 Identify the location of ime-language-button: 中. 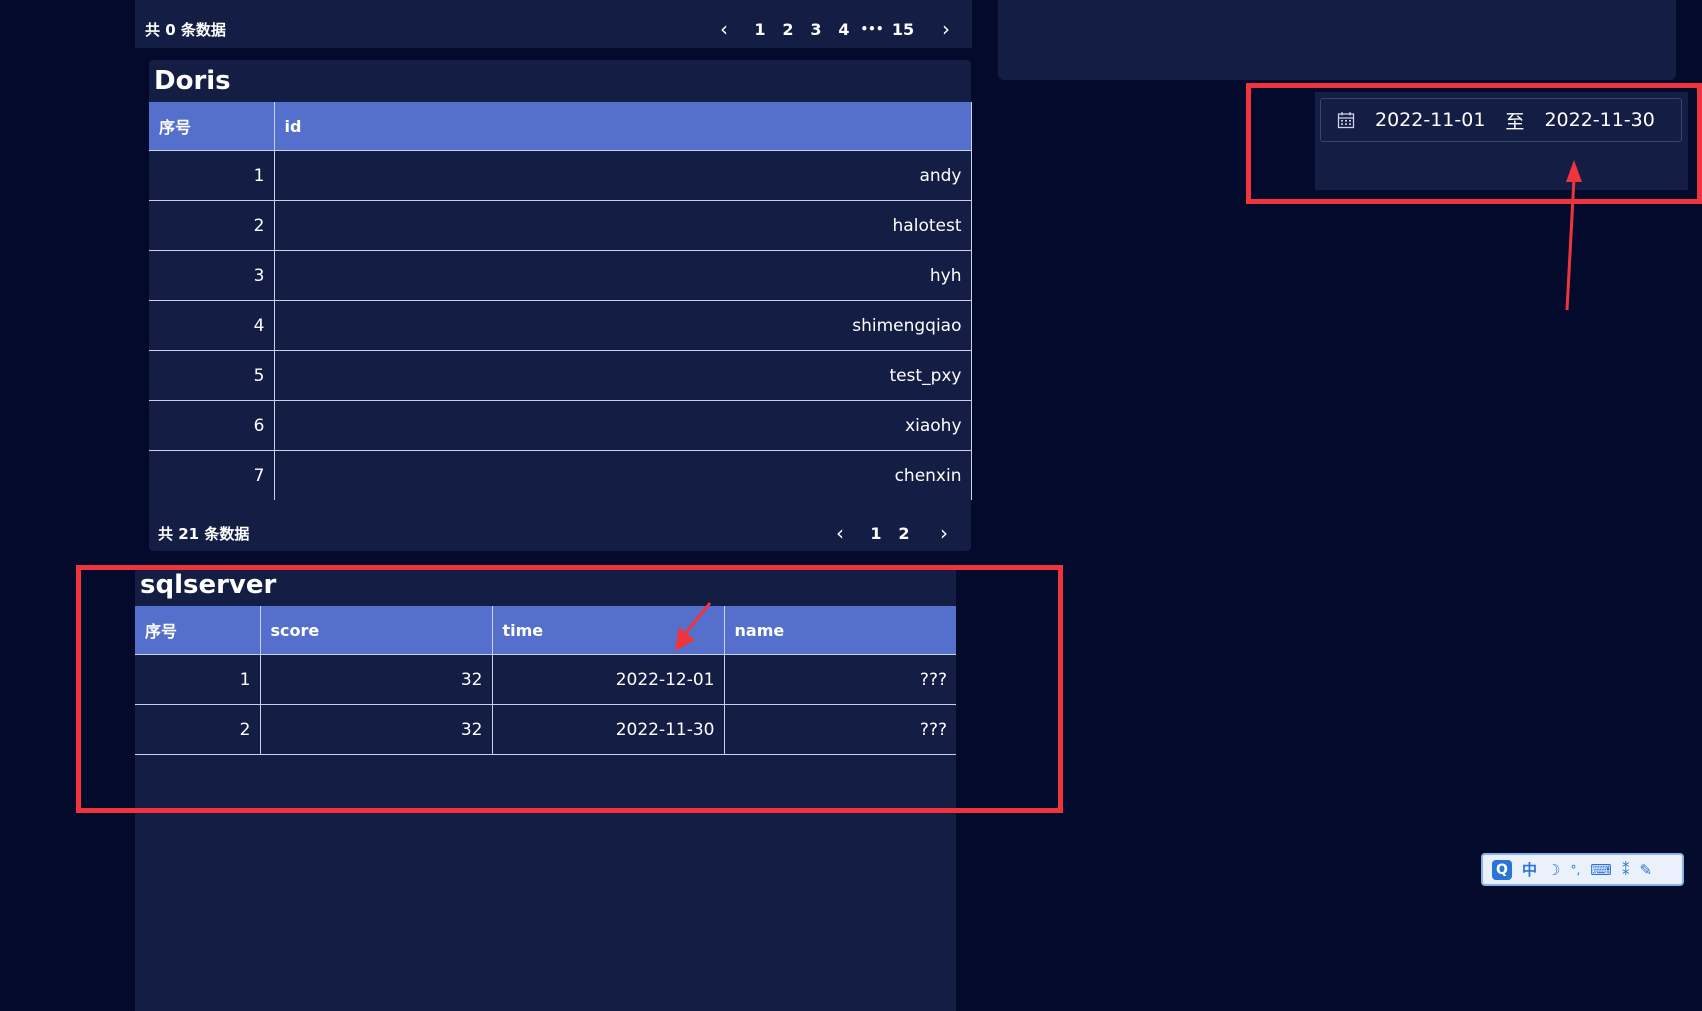
(1529, 869).